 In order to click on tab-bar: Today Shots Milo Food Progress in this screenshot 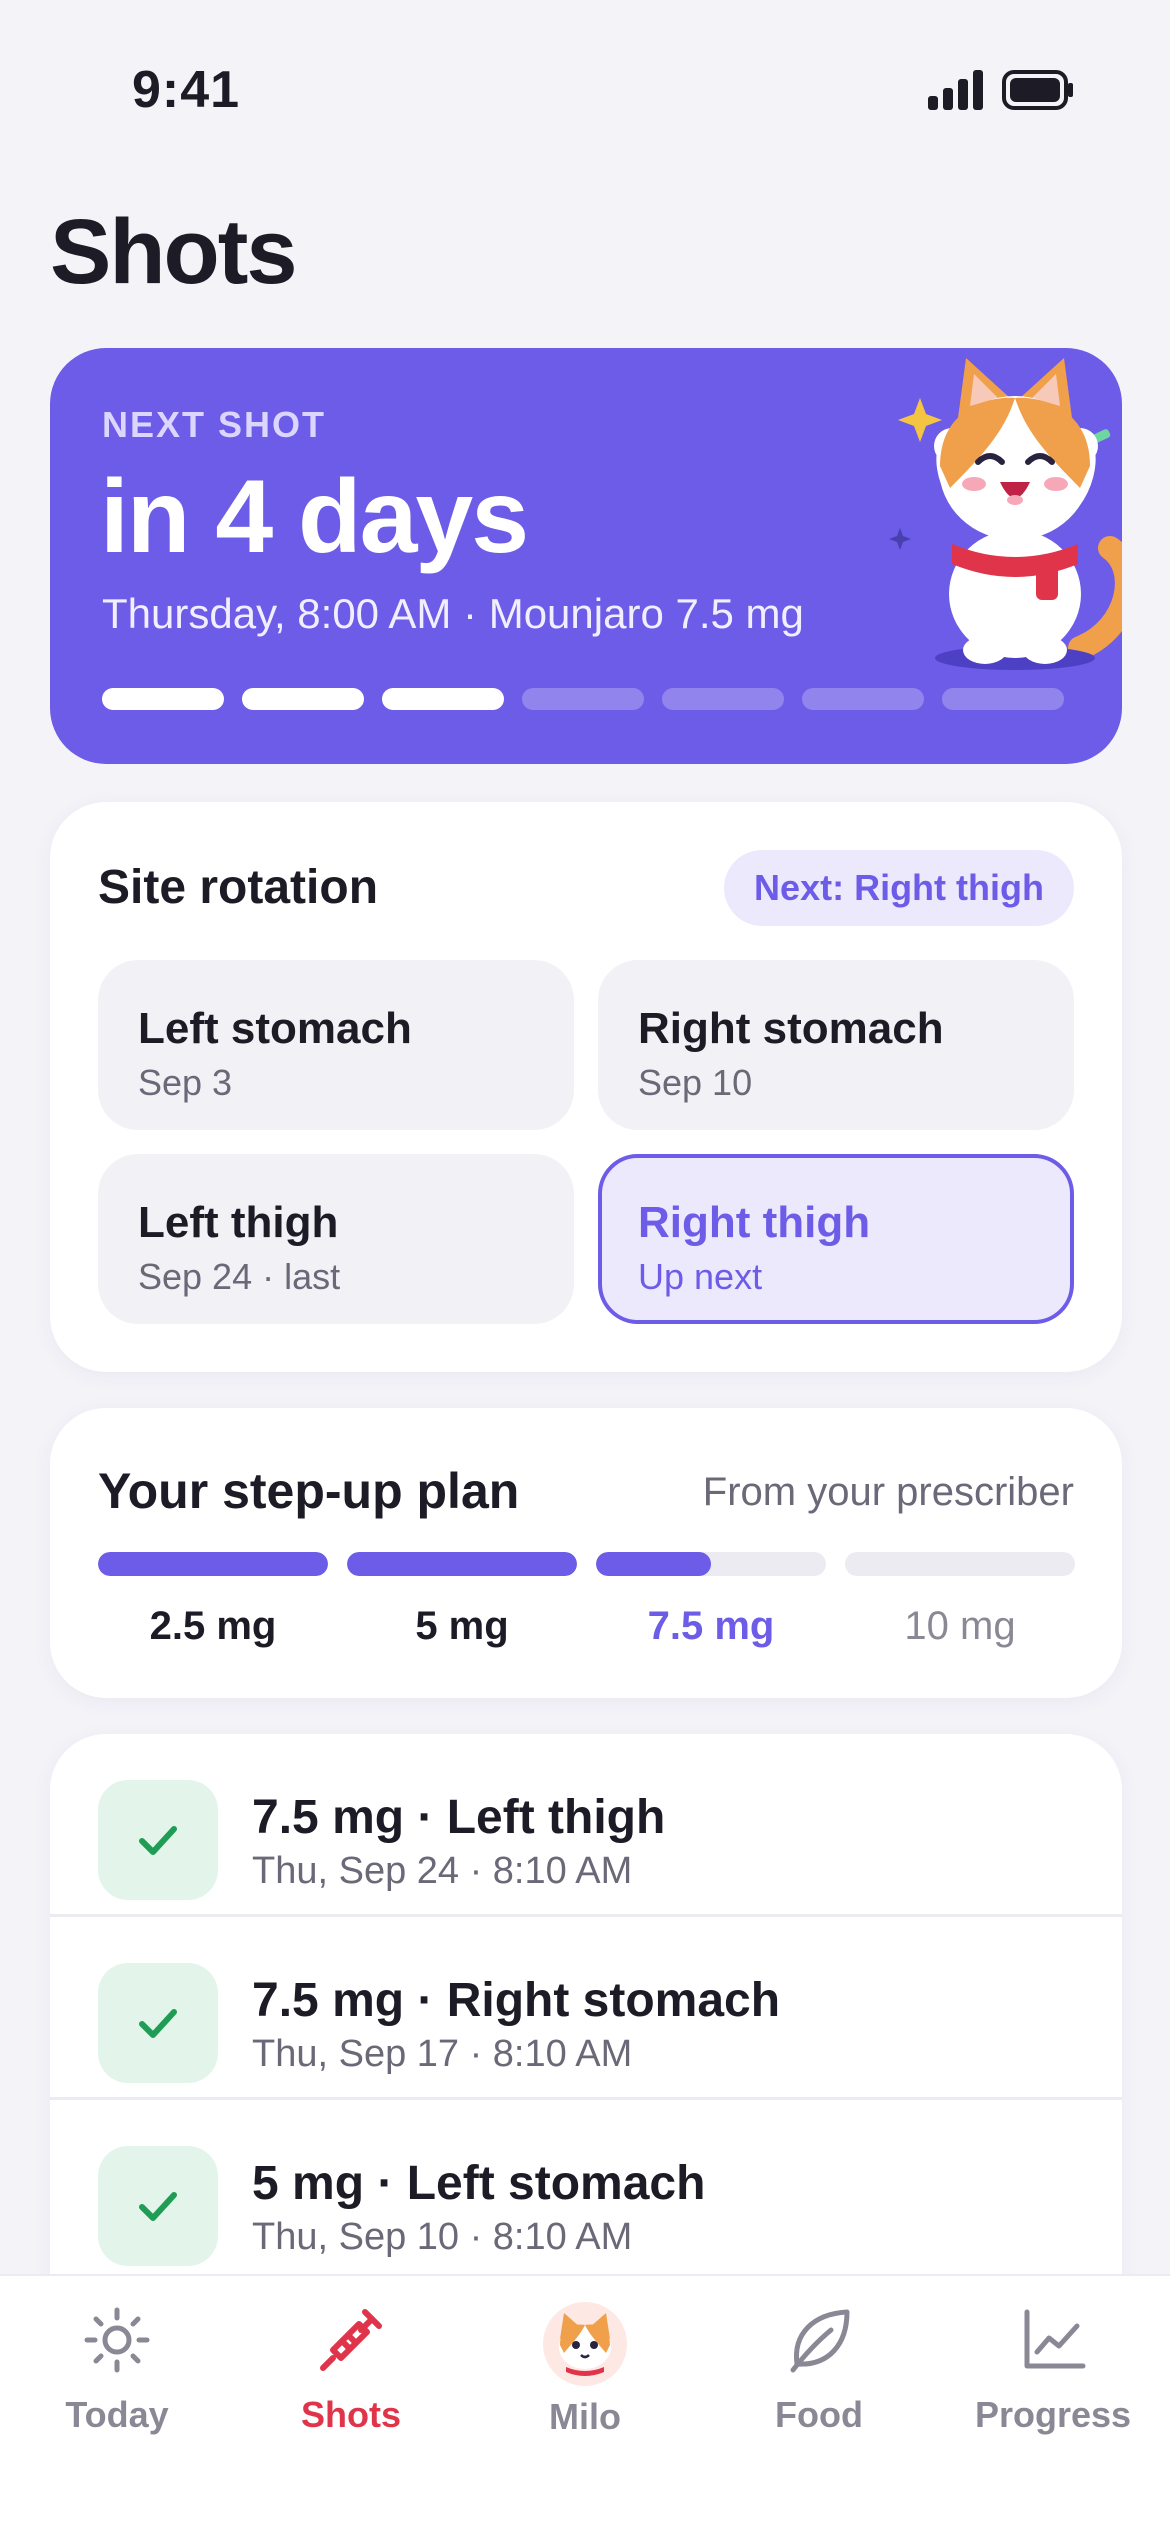, I will do `click(585, 2403)`.